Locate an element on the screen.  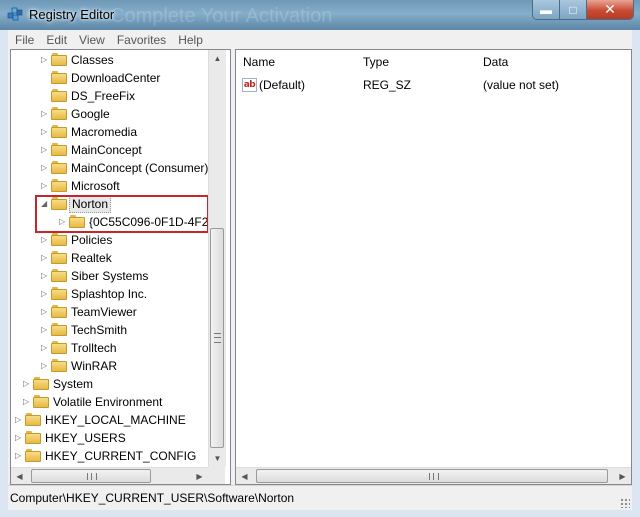
list-horizontal-scroll-thumb is located at coordinates (432, 476).